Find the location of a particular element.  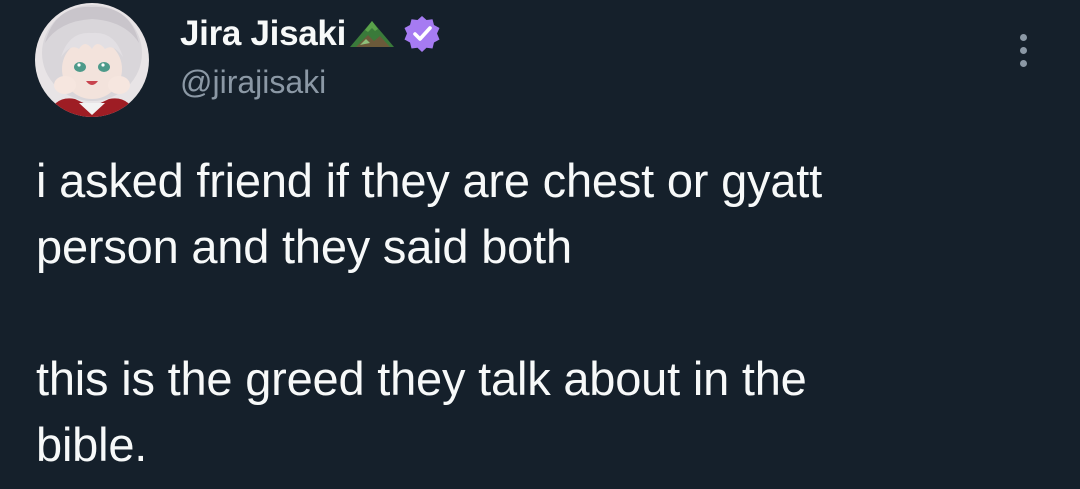

more-options-icon is located at coordinates (1023, 37).